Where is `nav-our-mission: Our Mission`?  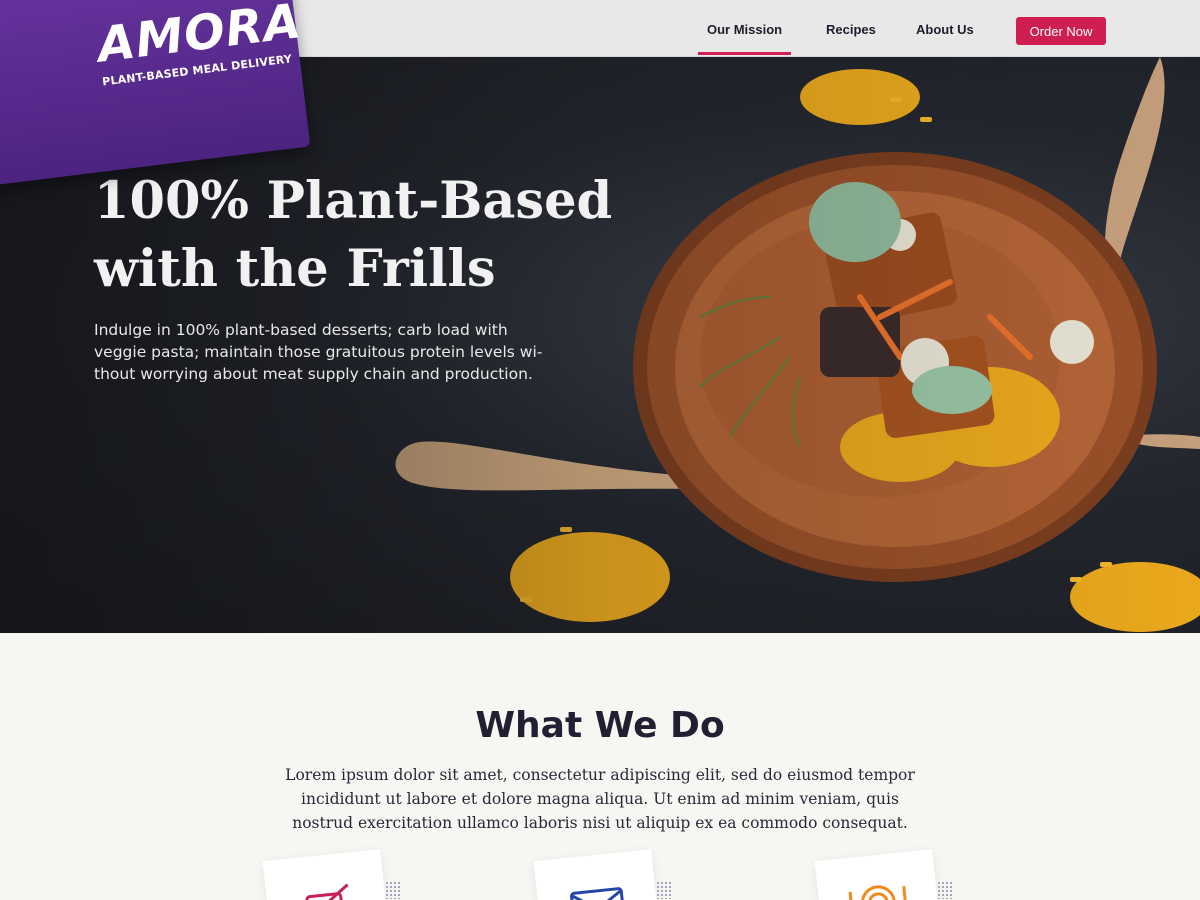 nav-our-mission: Our Mission is located at coordinates (744, 38).